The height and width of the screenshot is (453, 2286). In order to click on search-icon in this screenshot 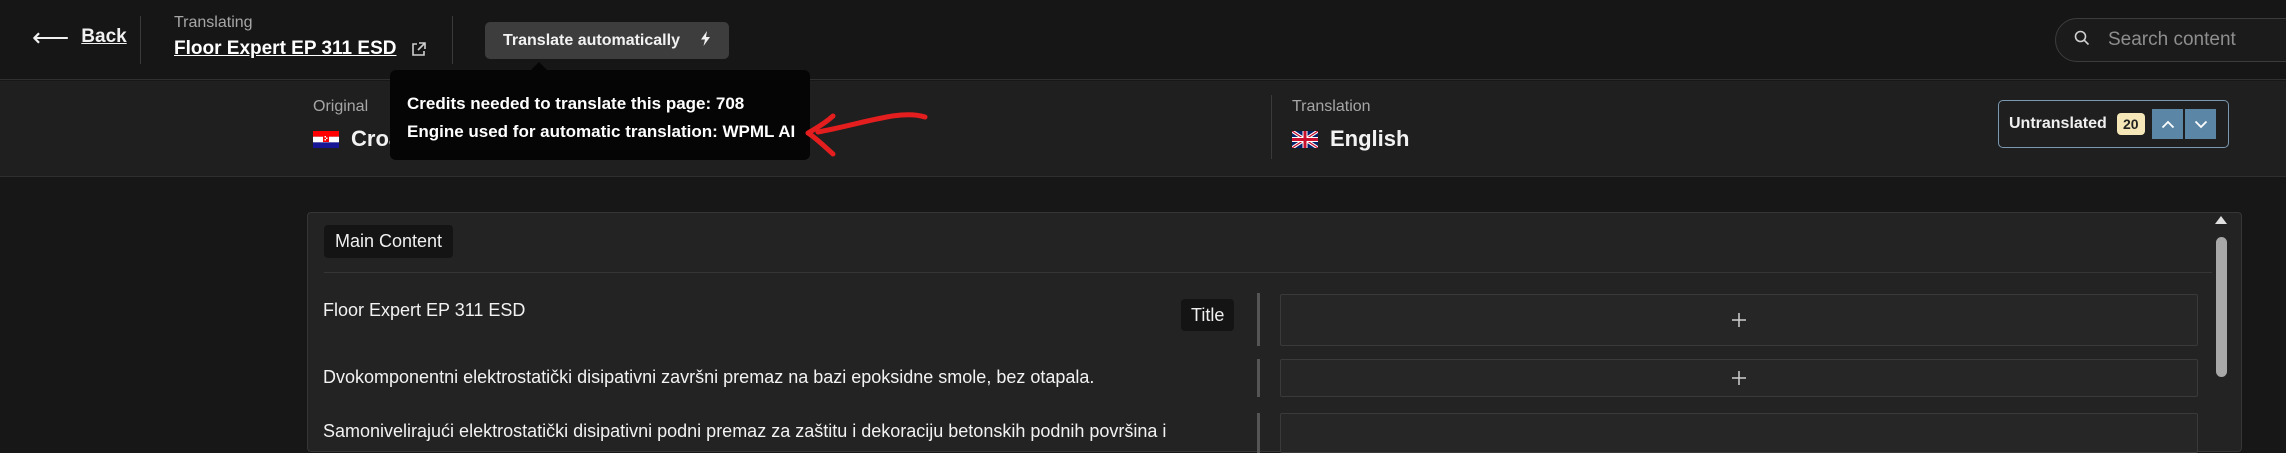, I will do `click(2082, 40)`.